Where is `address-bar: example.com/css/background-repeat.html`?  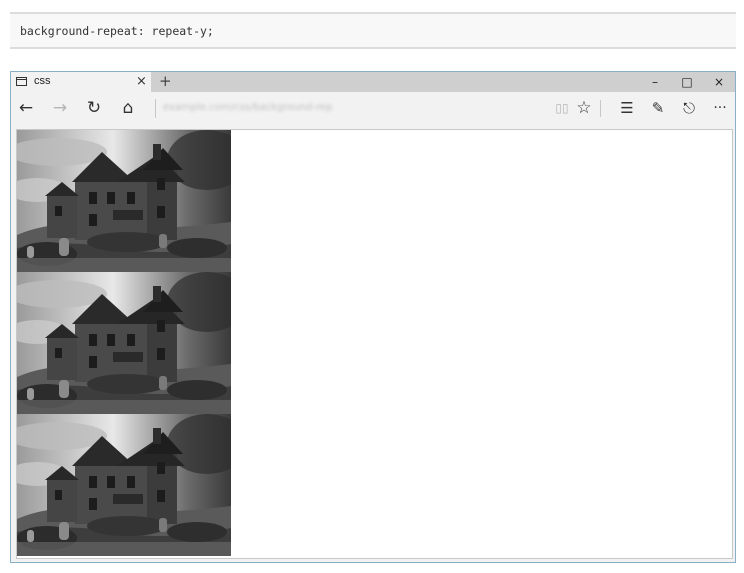 address-bar: example.com/css/background-repeat.html is located at coordinates (248, 108).